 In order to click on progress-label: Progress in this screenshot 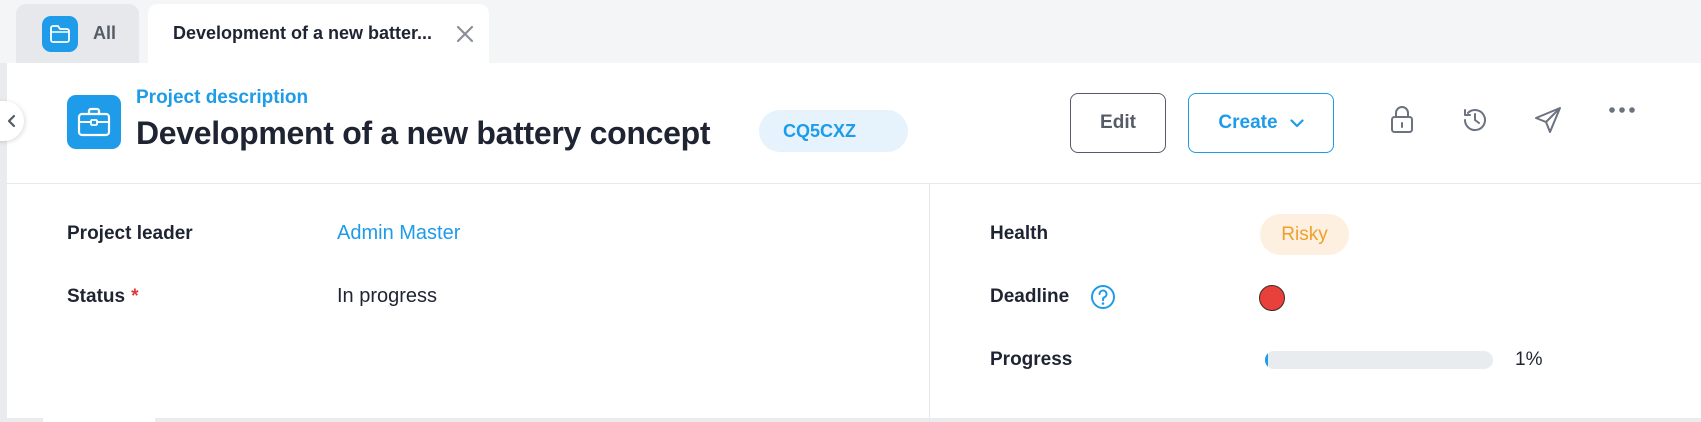, I will do `click(1031, 359)`.